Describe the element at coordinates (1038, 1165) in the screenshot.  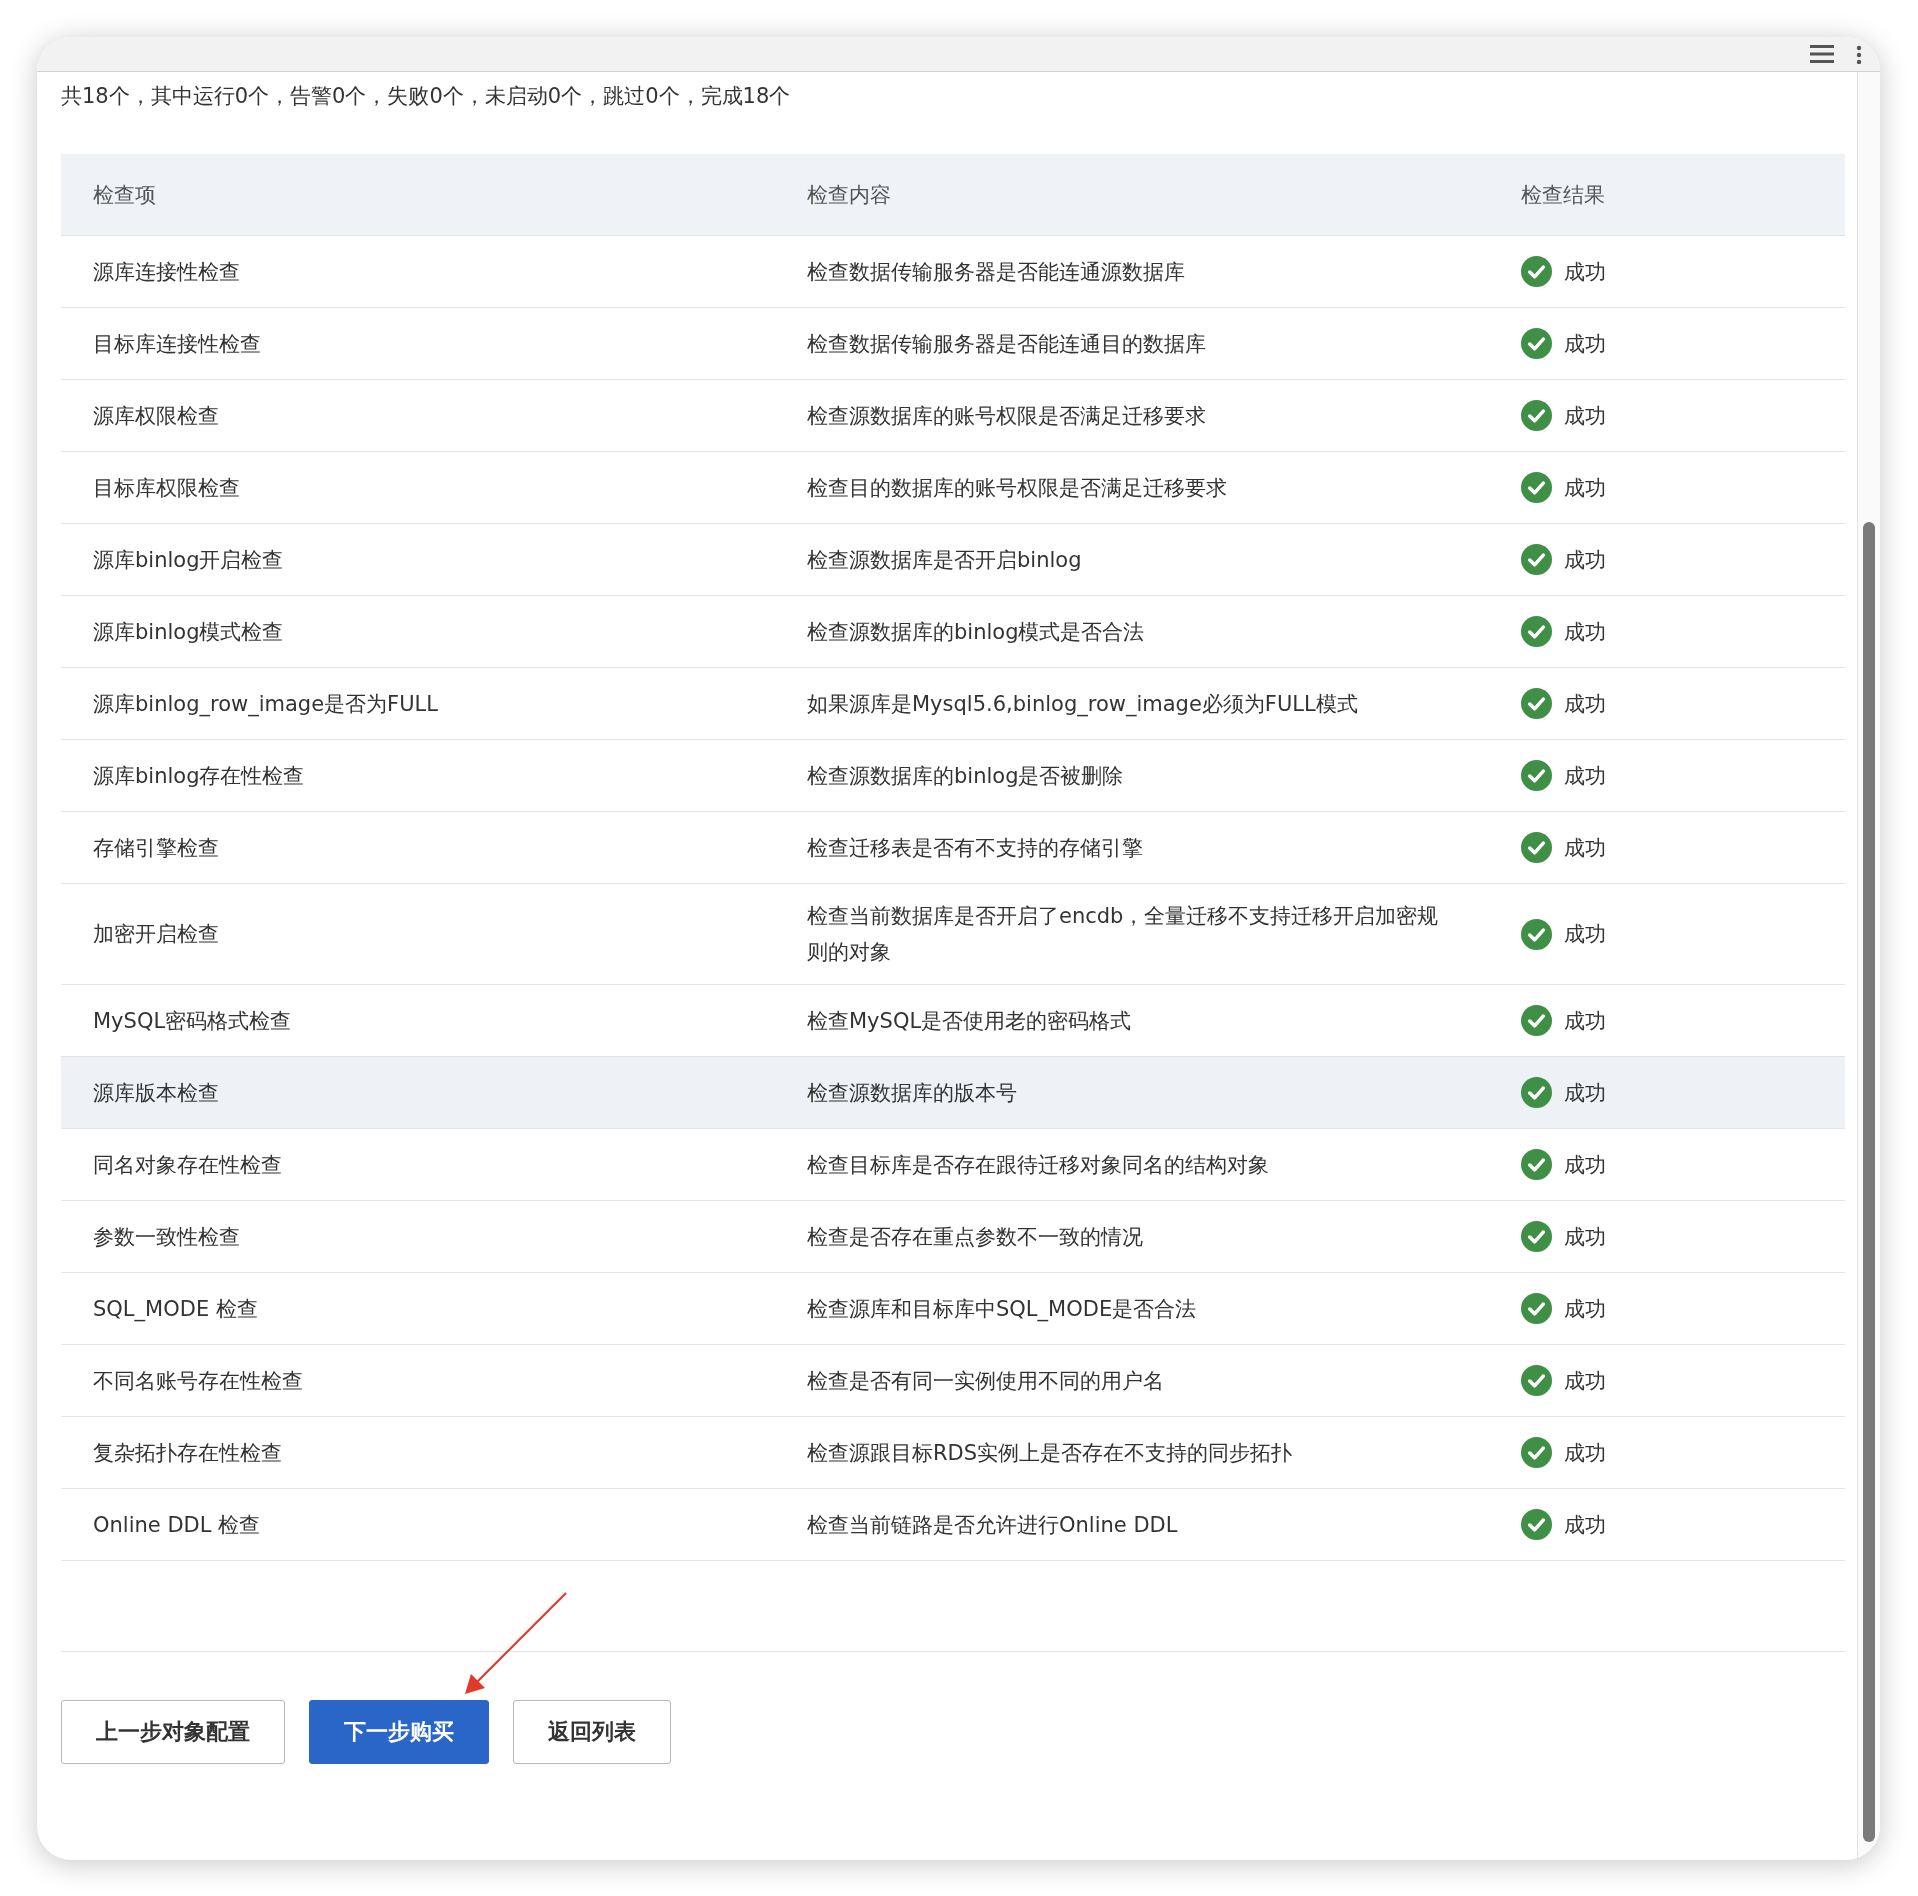
I see `table-cell-text: 检查目标库是否存在跟待迁移对象同名的结构对象` at that location.